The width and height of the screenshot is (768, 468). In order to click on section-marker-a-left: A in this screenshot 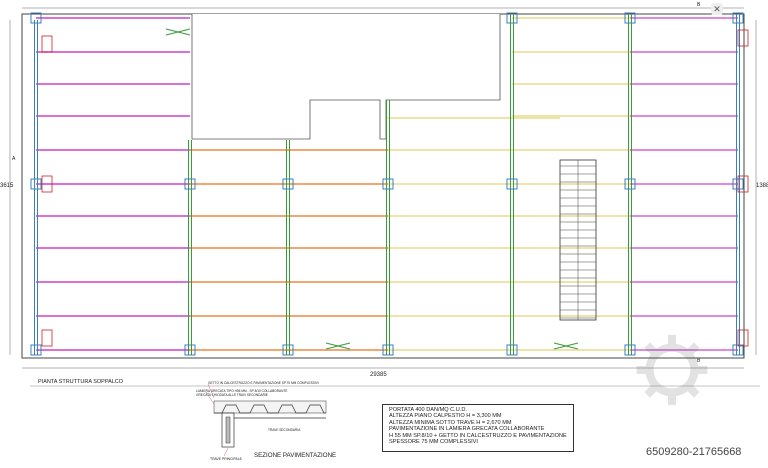, I will do `click(14, 159)`.